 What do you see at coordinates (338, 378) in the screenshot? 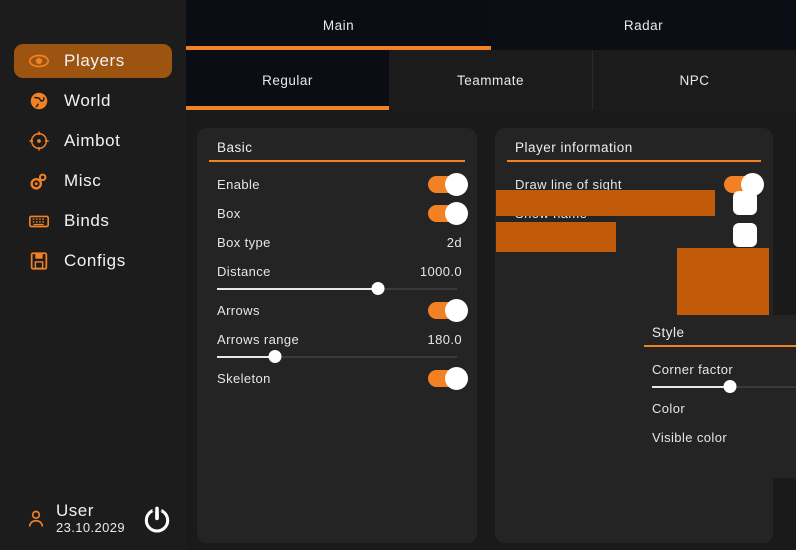
I see `row-skeleton: Skeleton` at bounding box center [338, 378].